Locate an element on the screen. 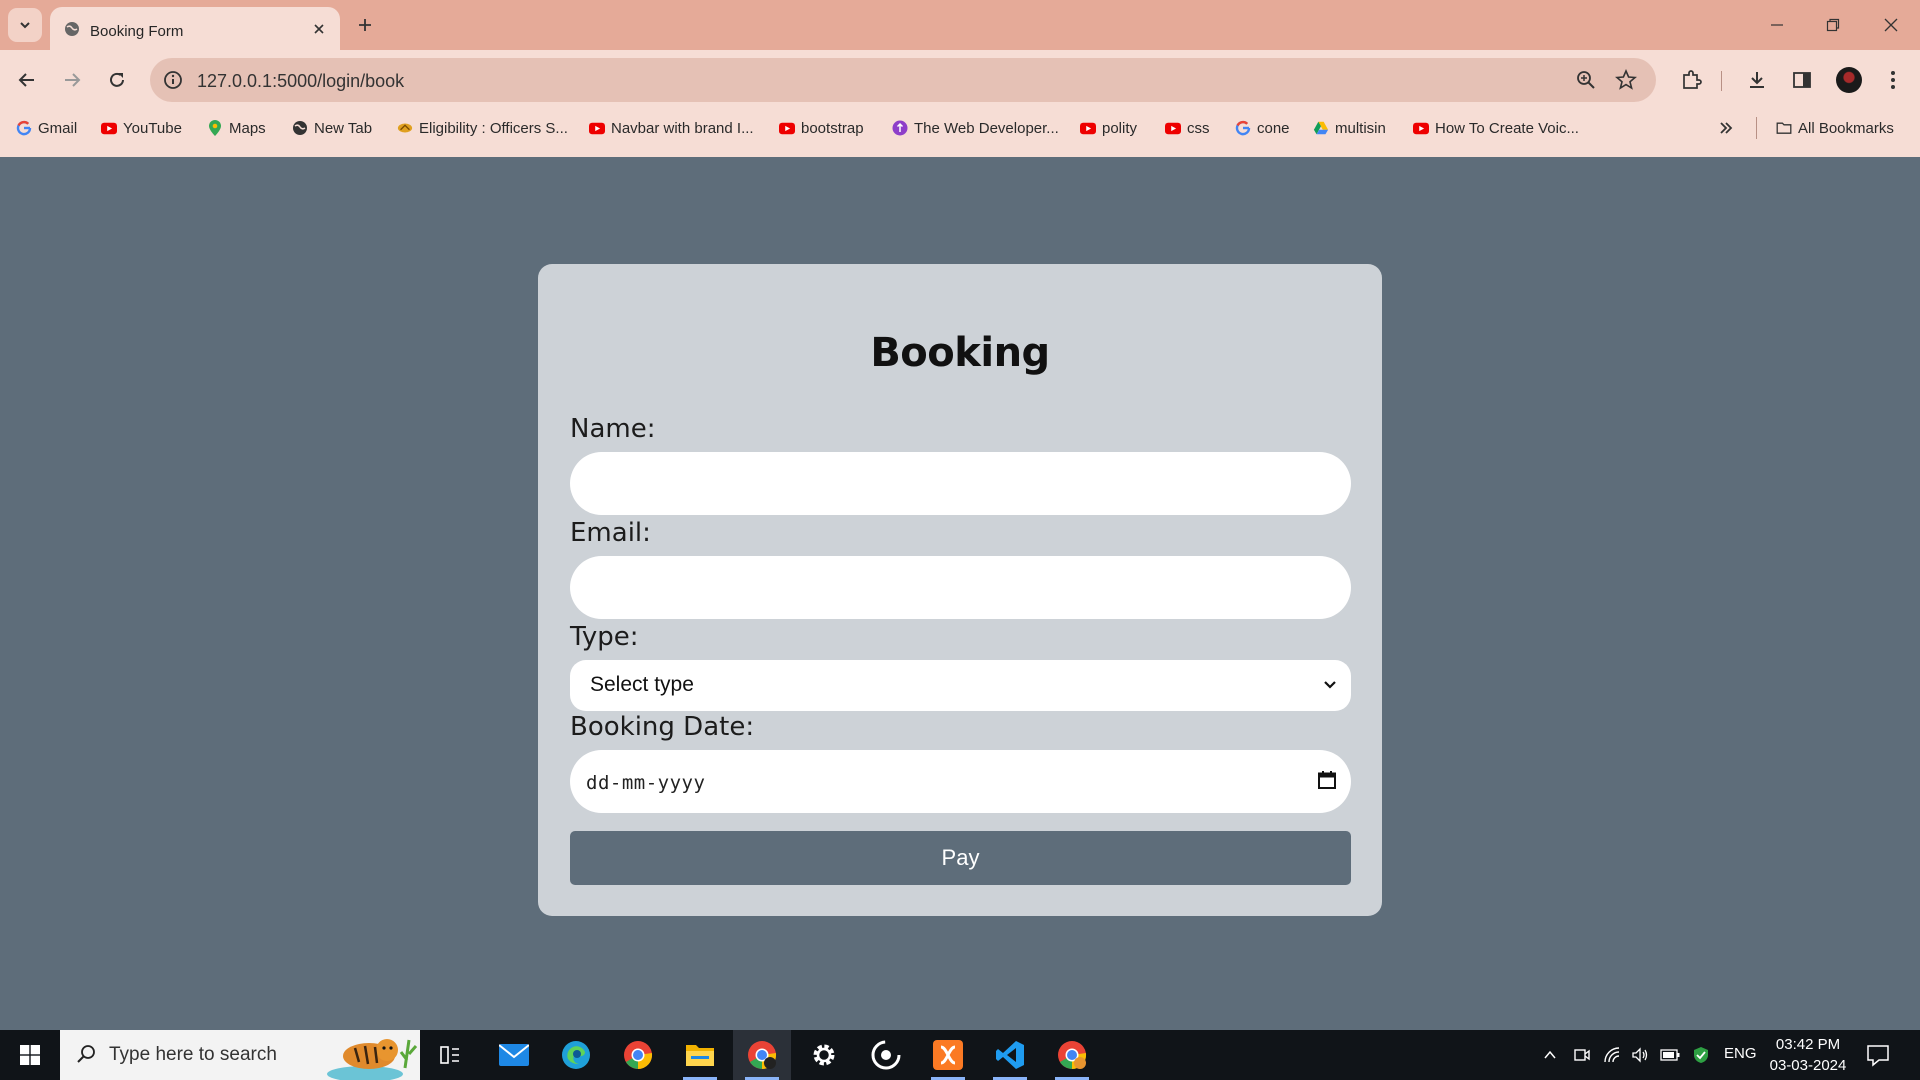 Image resolution: width=1920 pixels, height=1080 pixels. arrow-left-icon is located at coordinates (26, 80).